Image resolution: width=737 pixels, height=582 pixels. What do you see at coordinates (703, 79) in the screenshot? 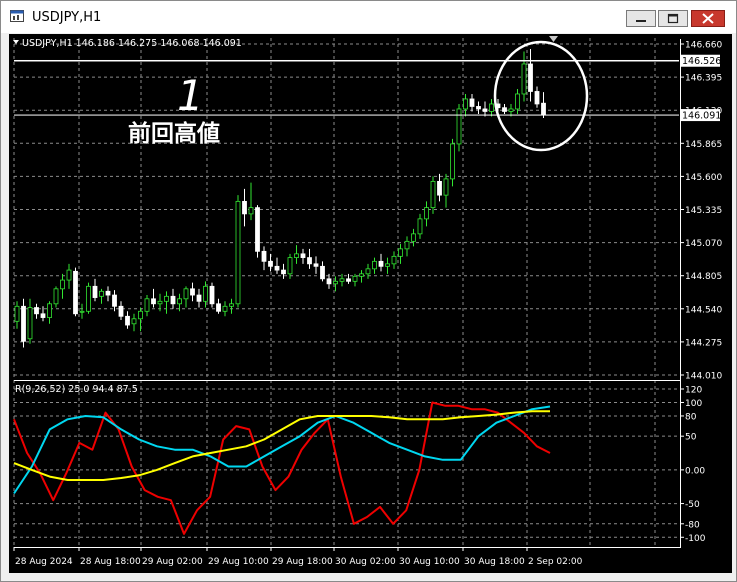
I see `price-tick-label: 146.395` at bounding box center [703, 79].